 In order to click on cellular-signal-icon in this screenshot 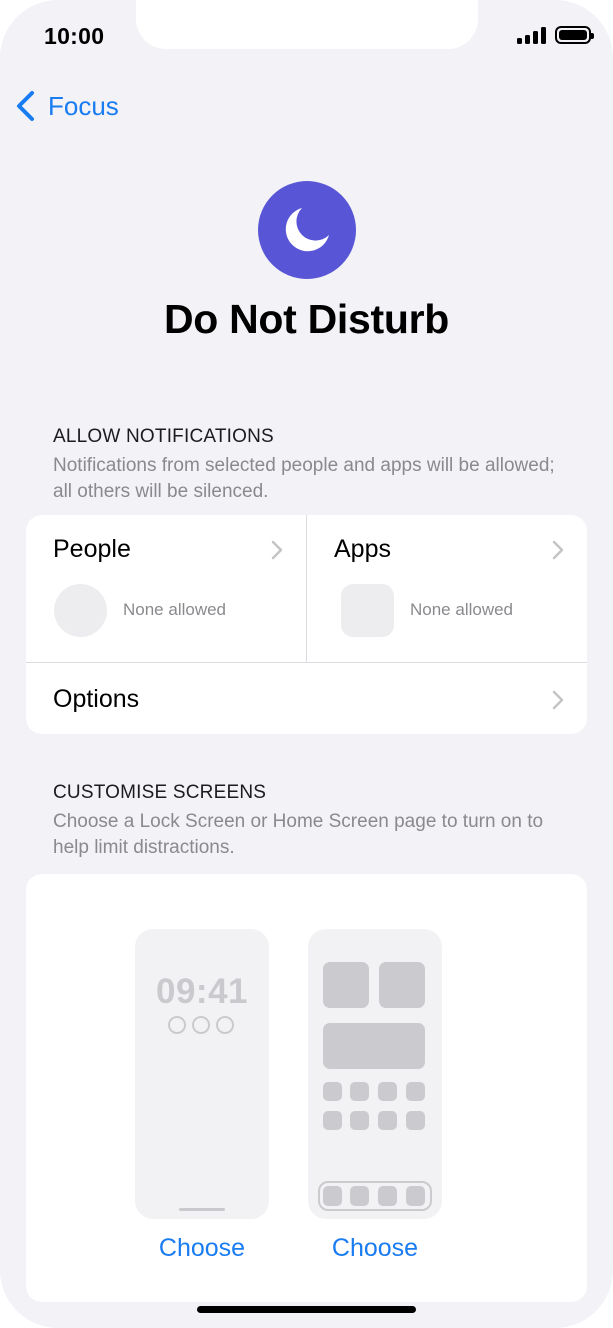, I will do `click(531, 35)`.